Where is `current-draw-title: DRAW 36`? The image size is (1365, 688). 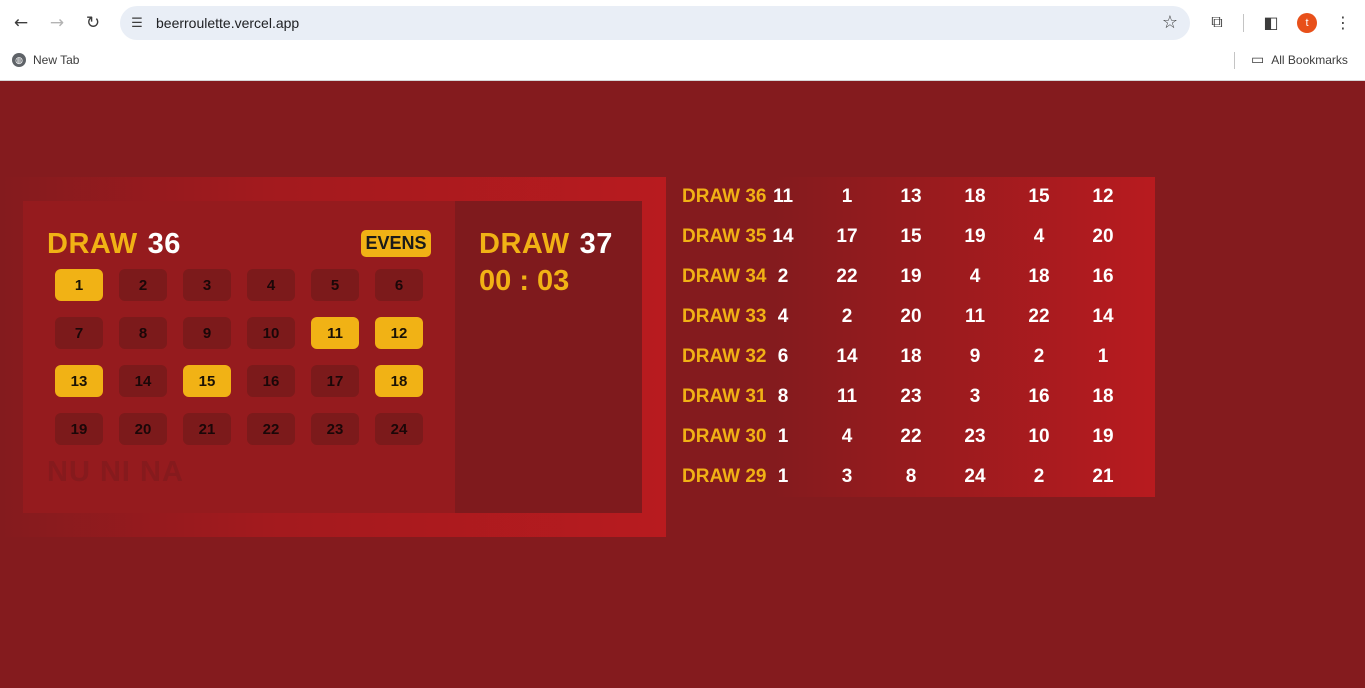
current-draw-title: DRAW 36 is located at coordinates (114, 244).